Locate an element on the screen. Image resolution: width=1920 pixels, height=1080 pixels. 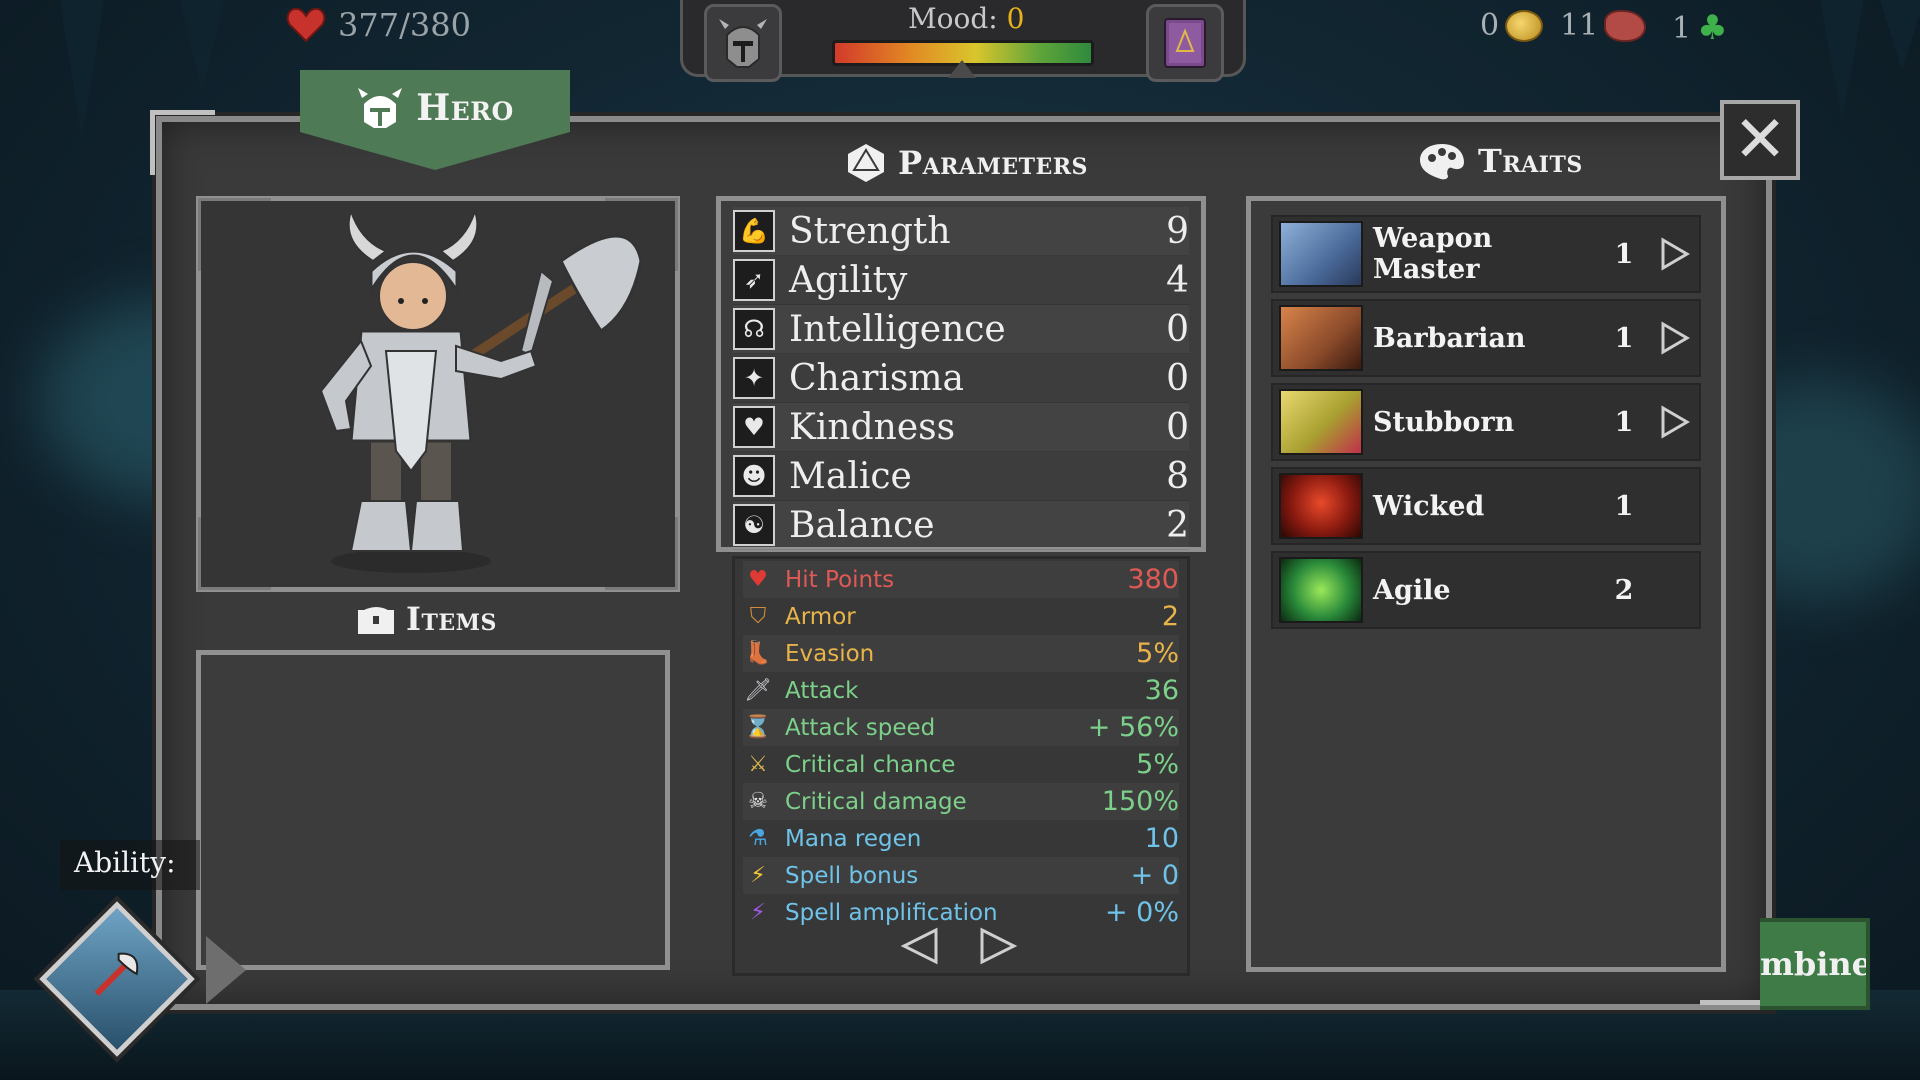
shield-icon: ⛉ is located at coordinates (758, 616).